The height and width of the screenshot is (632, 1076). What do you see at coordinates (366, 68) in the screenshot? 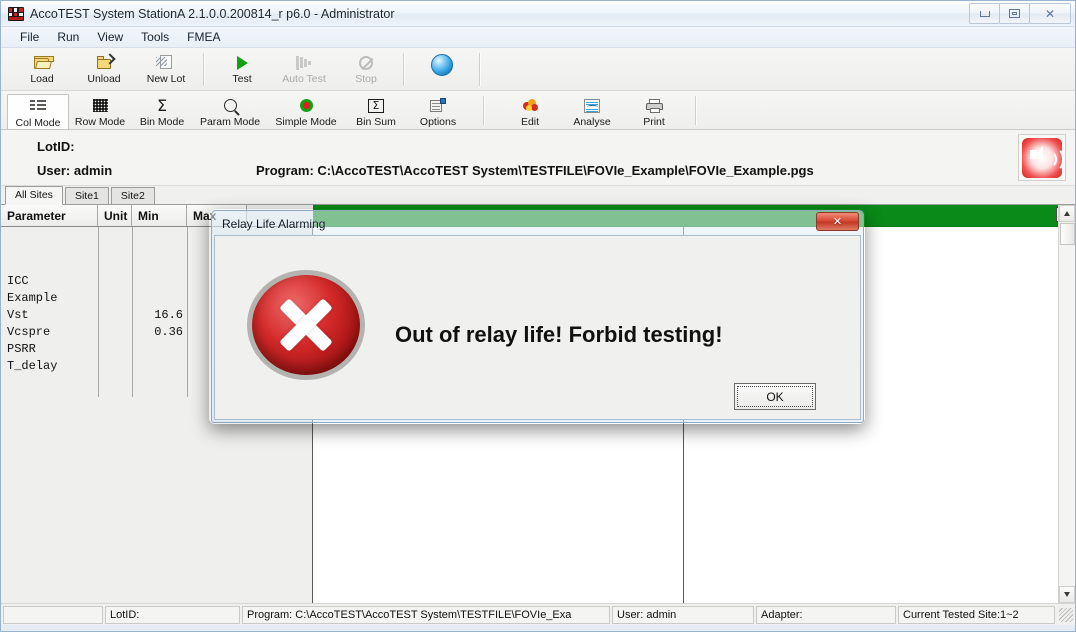
I see `toolbar-button-stop: Stop` at bounding box center [366, 68].